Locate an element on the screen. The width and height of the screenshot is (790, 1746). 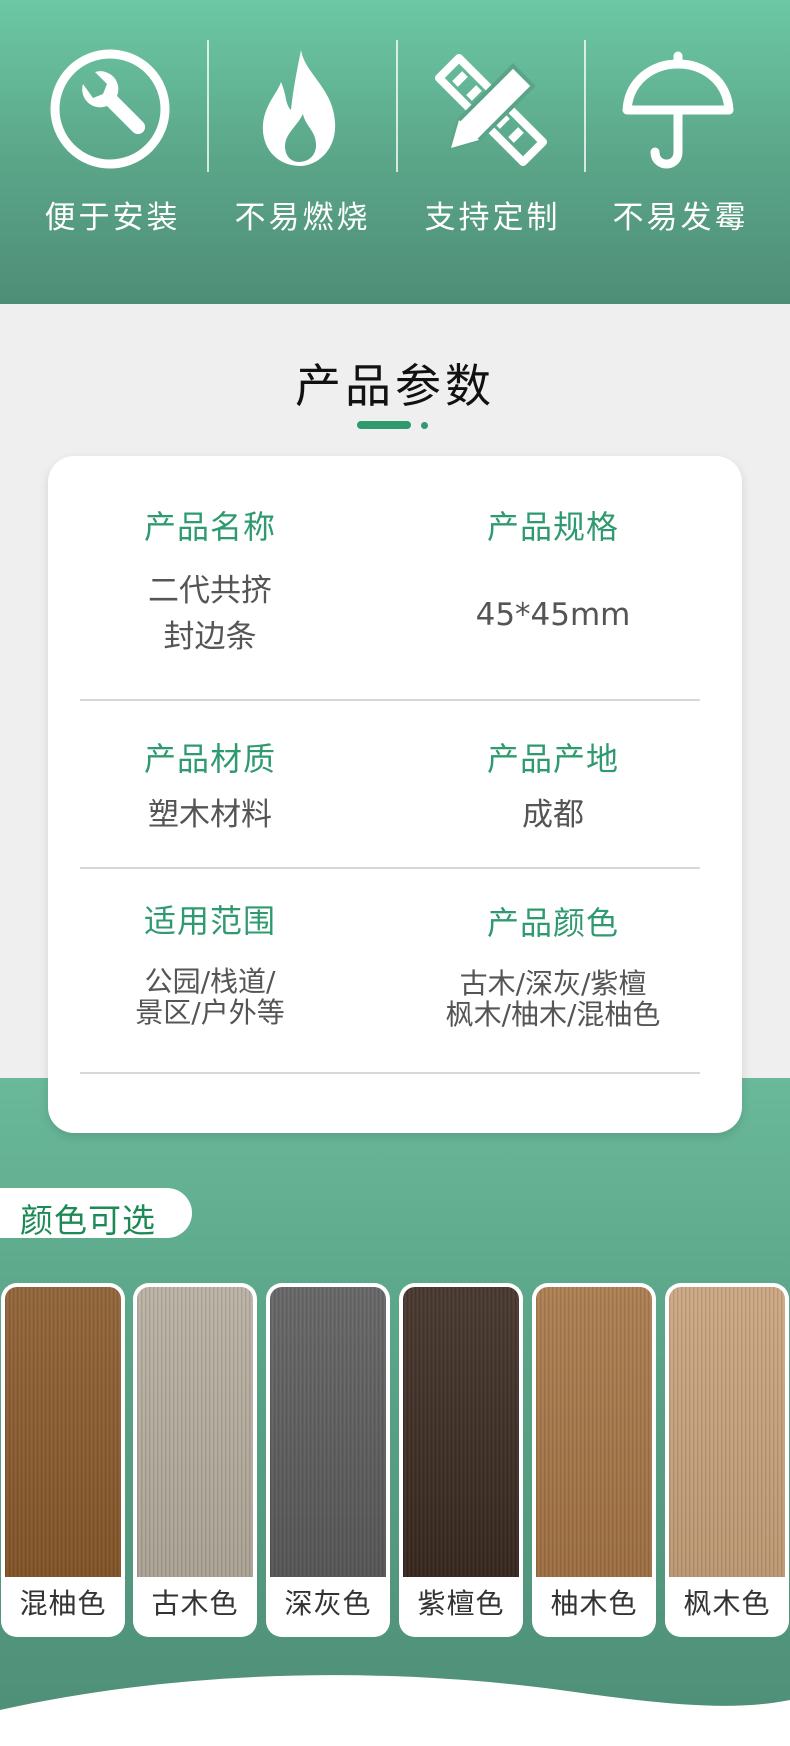
product-scope-value: 公园/栈道/ 景区/户外等 is located at coordinates (210, 997).